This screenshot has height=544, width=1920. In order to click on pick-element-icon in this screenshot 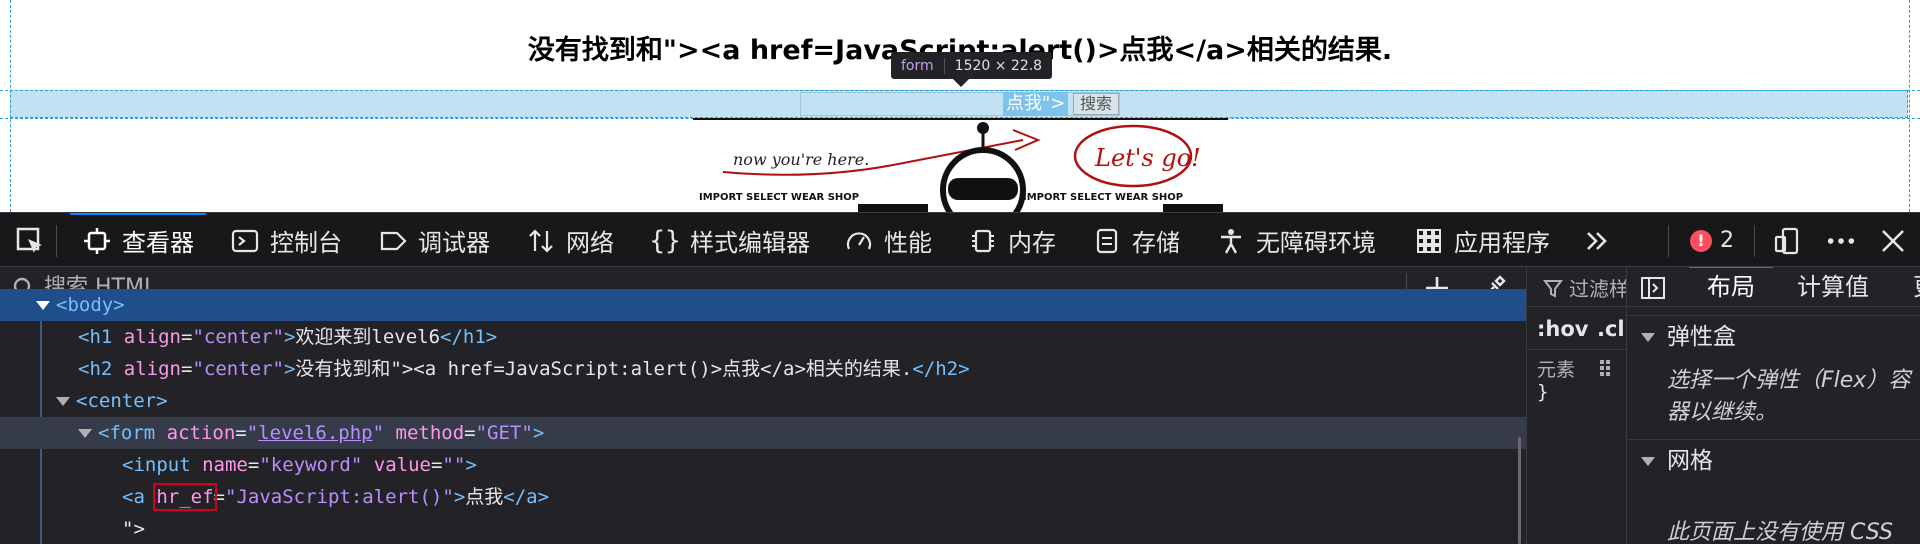, I will do `click(29, 240)`.